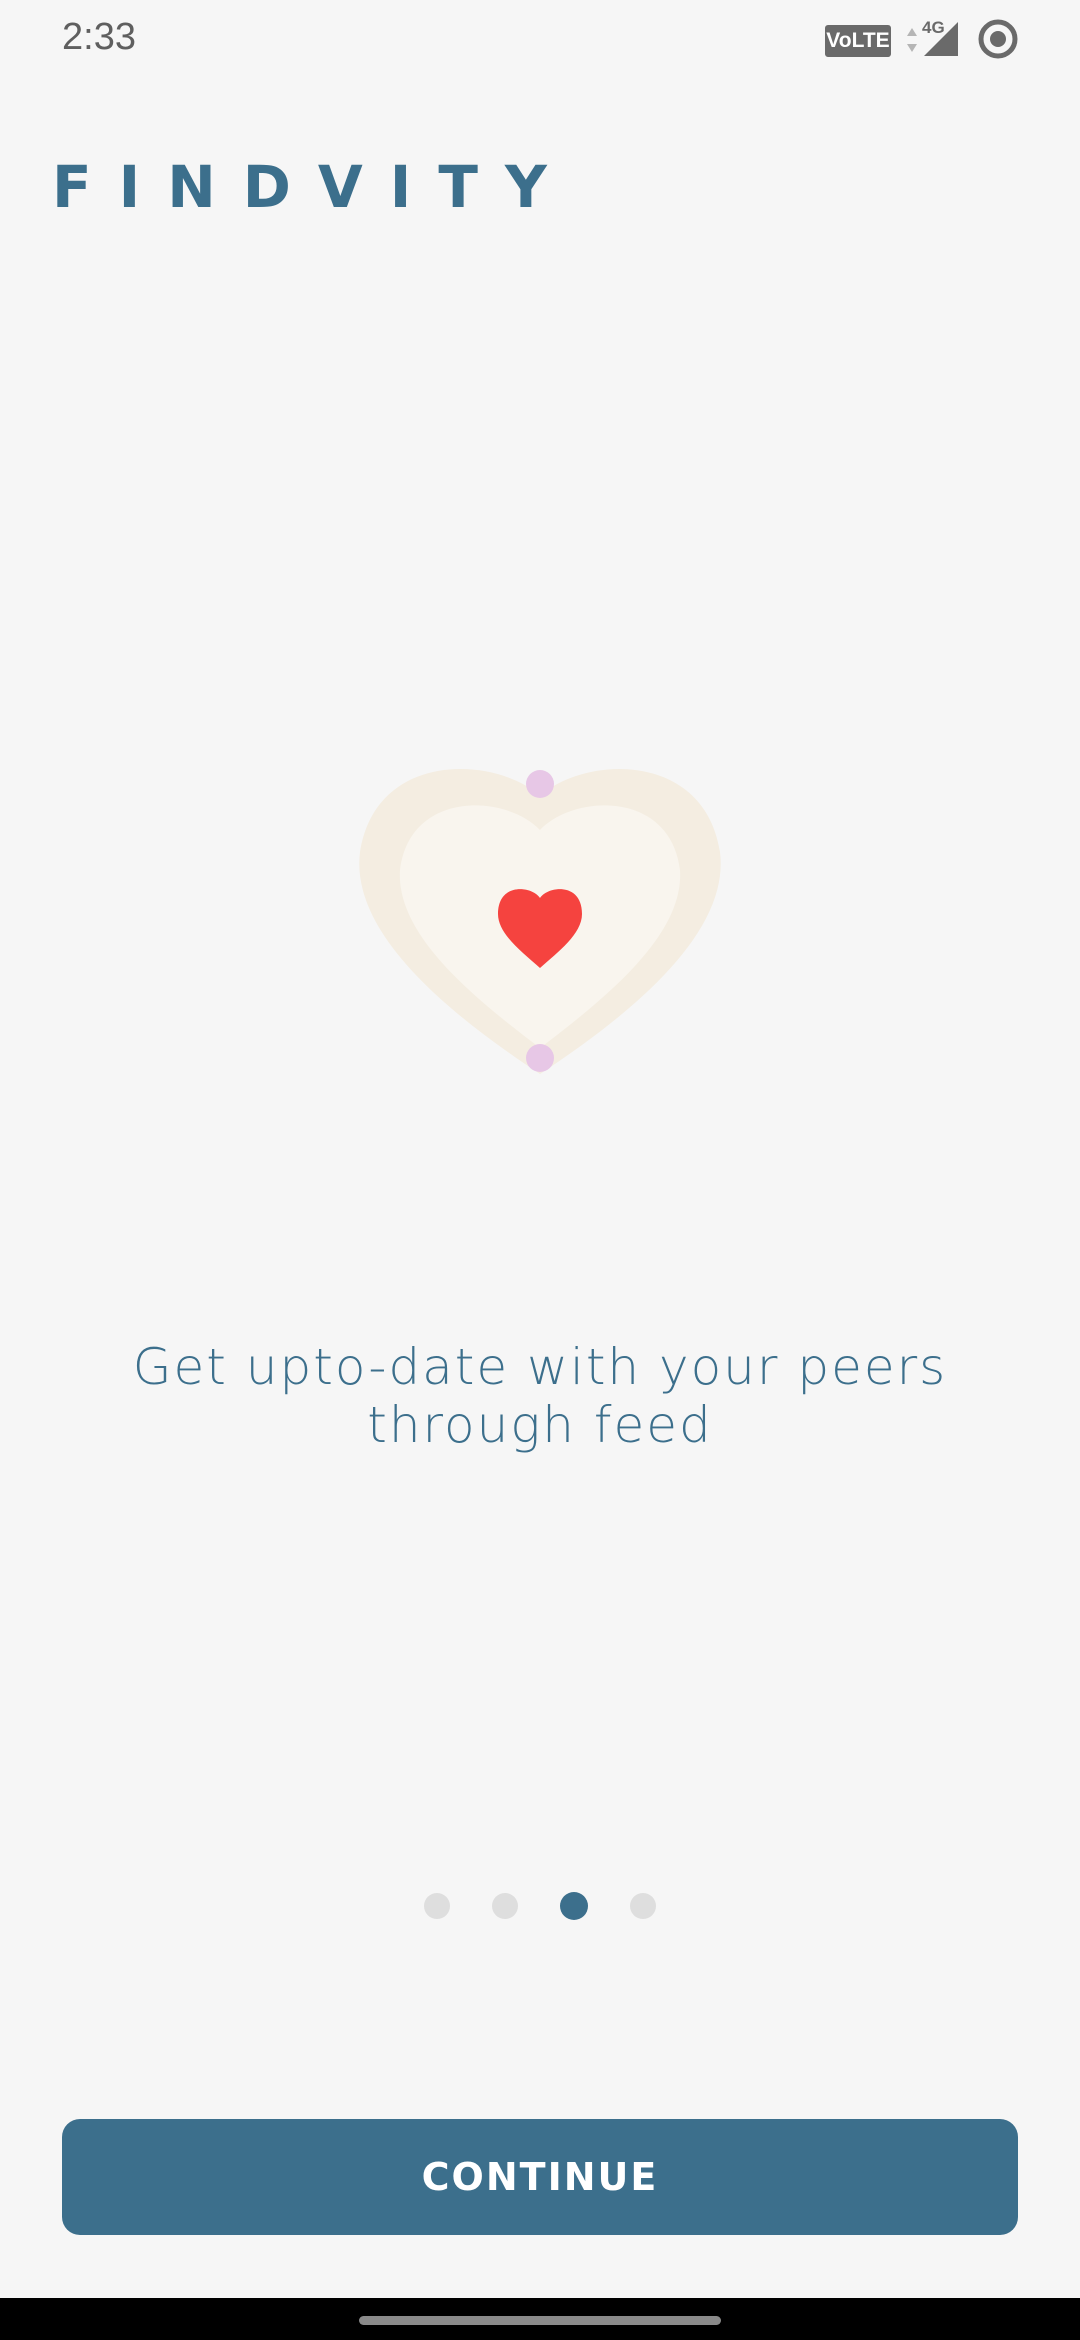  What do you see at coordinates (540, 921) in the screenshot?
I see `heart-illustration` at bounding box center [540, 921].